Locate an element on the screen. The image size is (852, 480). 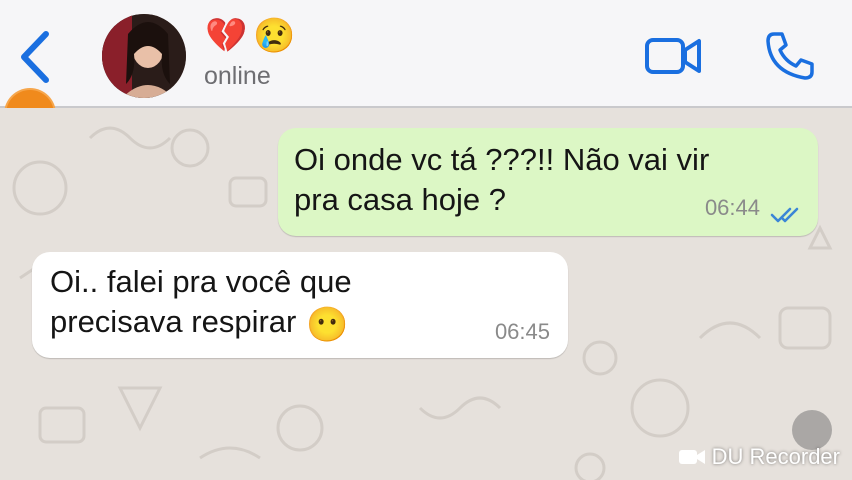
contact-status: online is located at coordinates (237, 76).